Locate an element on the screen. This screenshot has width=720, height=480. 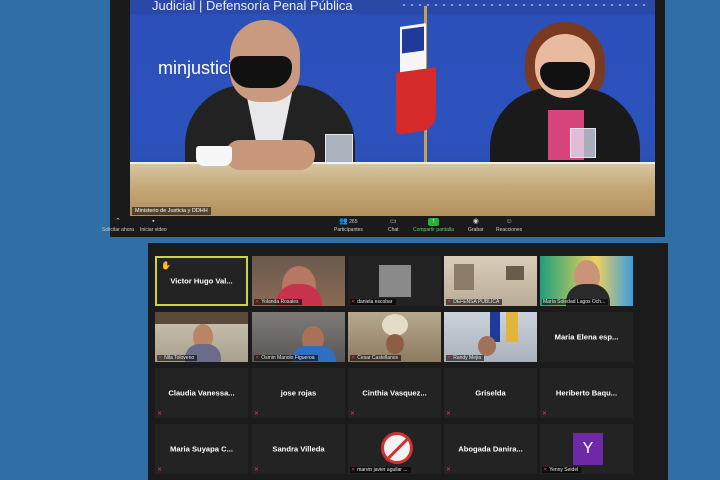
share-screen-label: Compartir pantalla is located at coordinates (433, 230).